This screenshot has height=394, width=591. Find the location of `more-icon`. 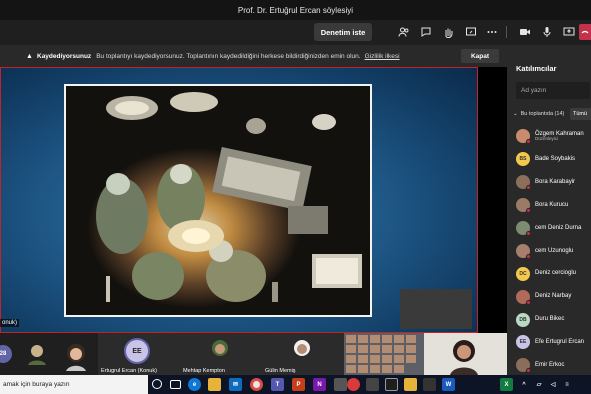

more-icon is located at coordinates (492, 32).